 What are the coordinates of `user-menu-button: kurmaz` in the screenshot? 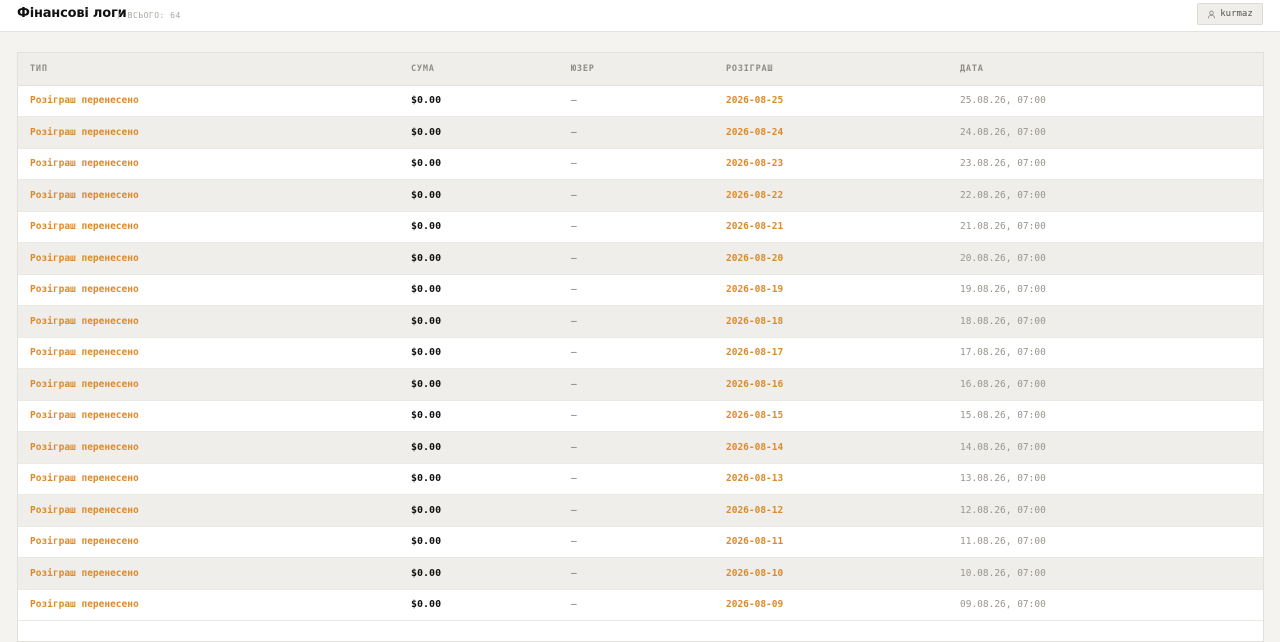 It's located at (1230, 14).